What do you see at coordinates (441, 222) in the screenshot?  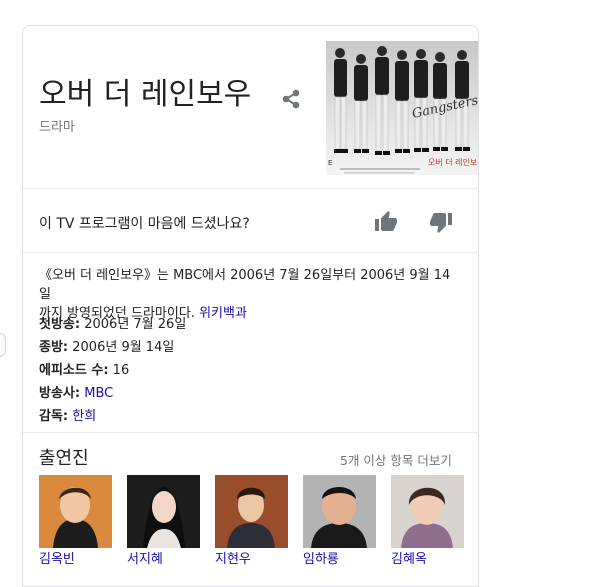 I see `thumbs-down-icon` at bounding box center [441, 222].